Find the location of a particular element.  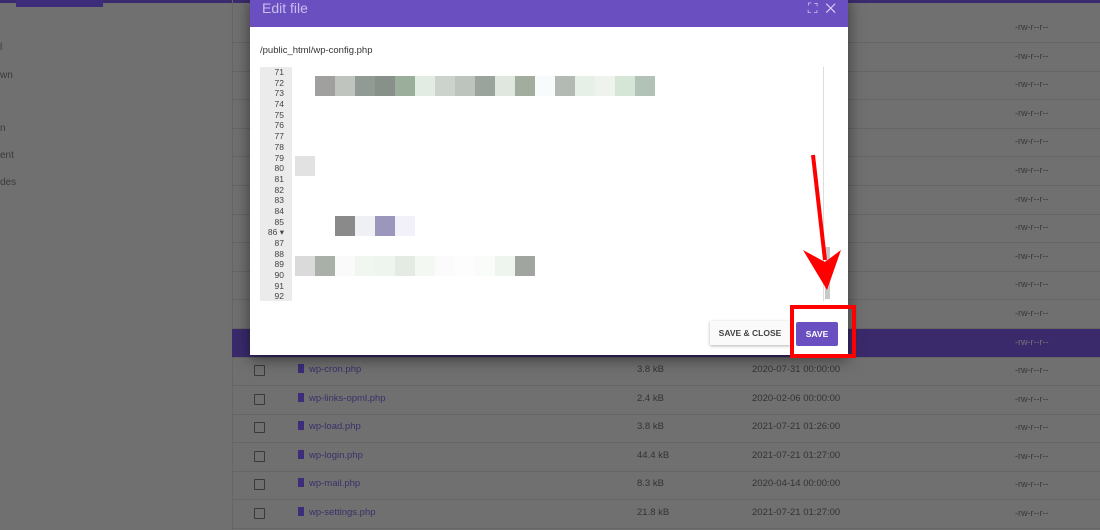

dialog-header: Edit file ⛶ ✕ is located at coordinates (549, 13).